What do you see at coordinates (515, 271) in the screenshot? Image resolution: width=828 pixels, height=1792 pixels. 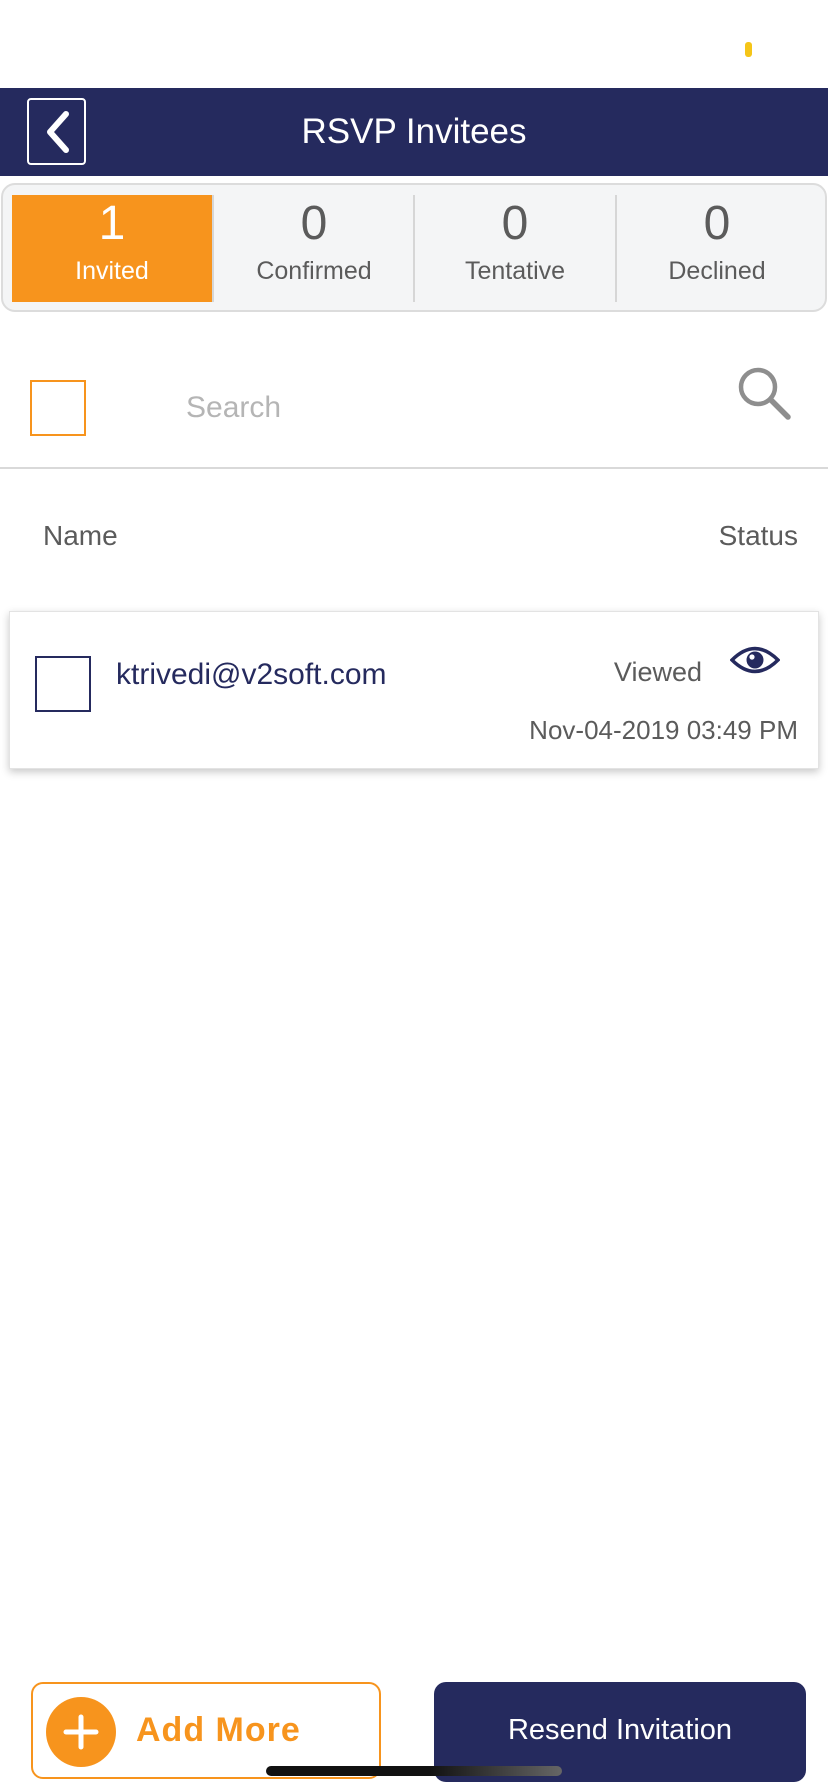 I see `tab-label: Tentative` at bounding box center [515, 271].